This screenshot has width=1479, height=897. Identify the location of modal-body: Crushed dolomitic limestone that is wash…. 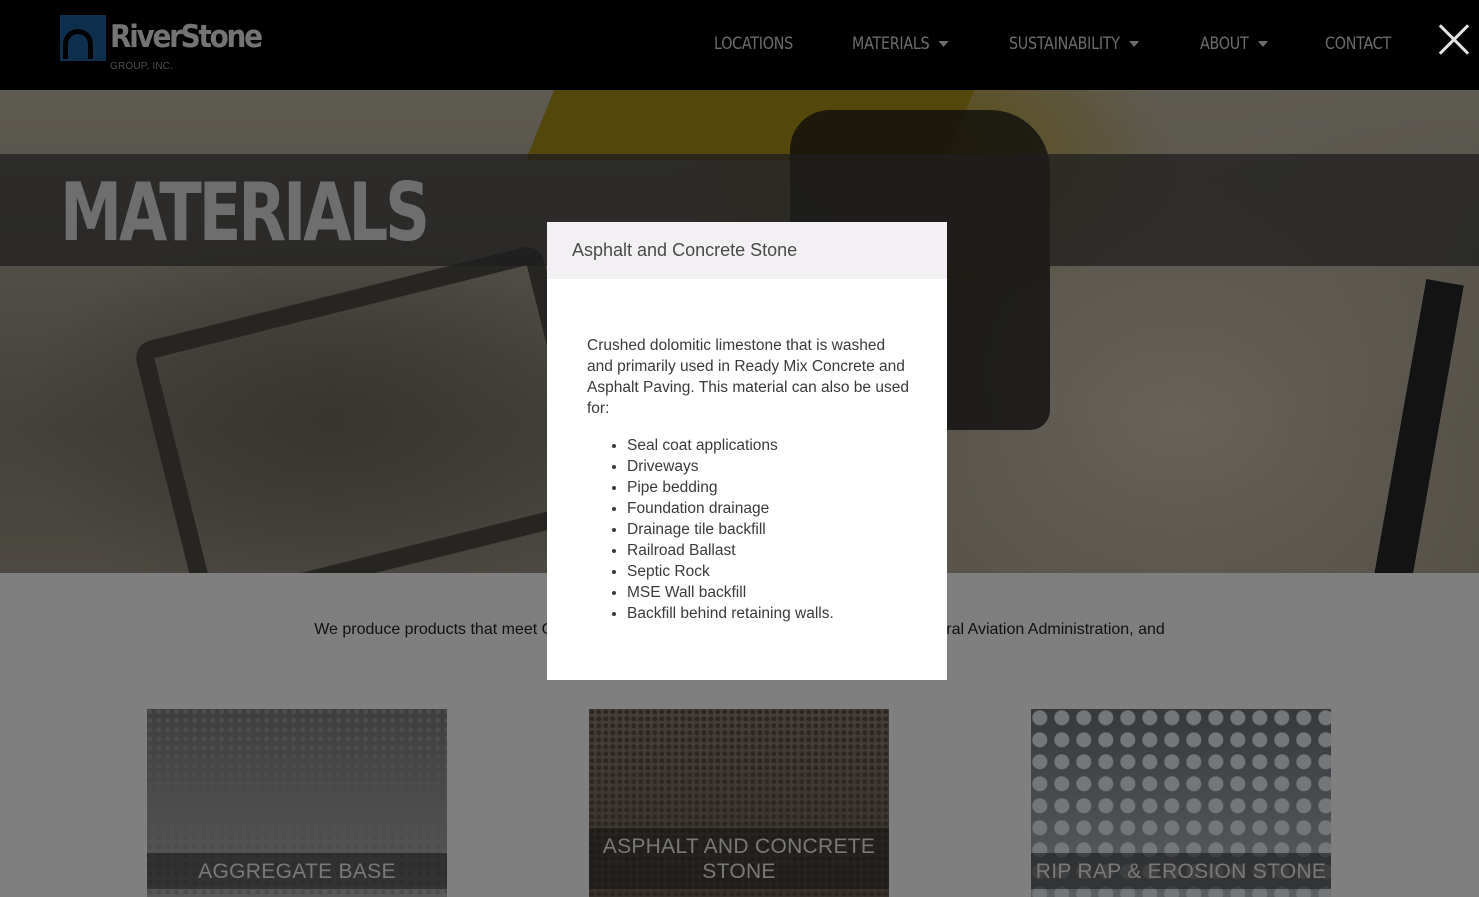
(747, 451).